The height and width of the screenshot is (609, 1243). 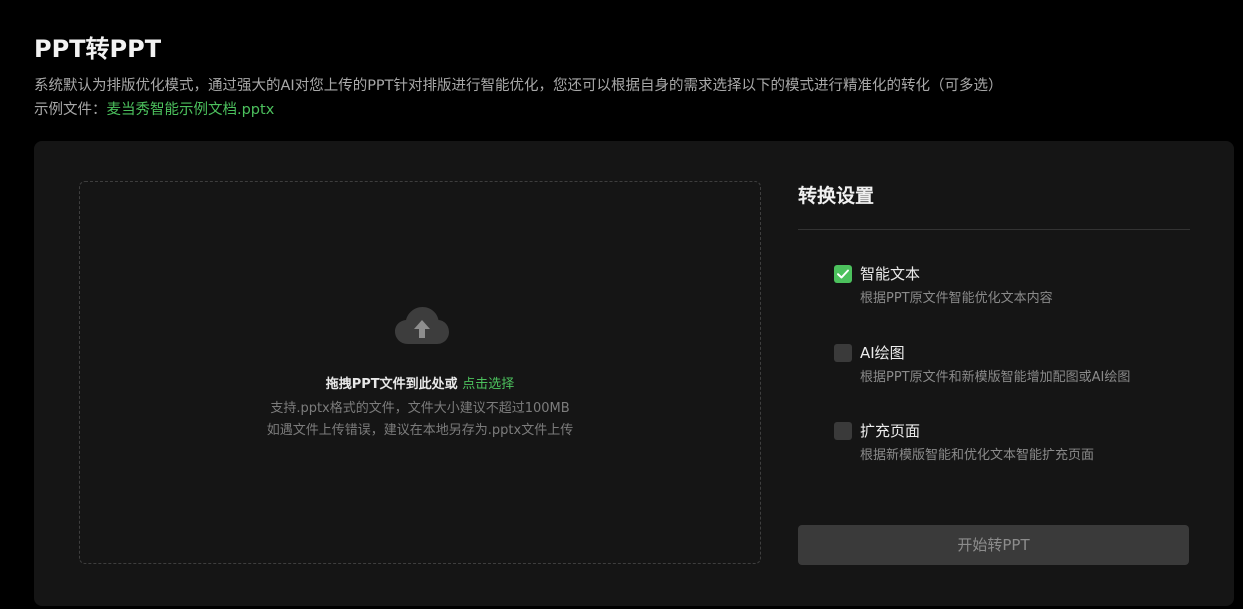 What do you see at coordinates (836, 196) in the screenshot?
I see `settings-title: 转换设置` at bounding box center [836, 196].